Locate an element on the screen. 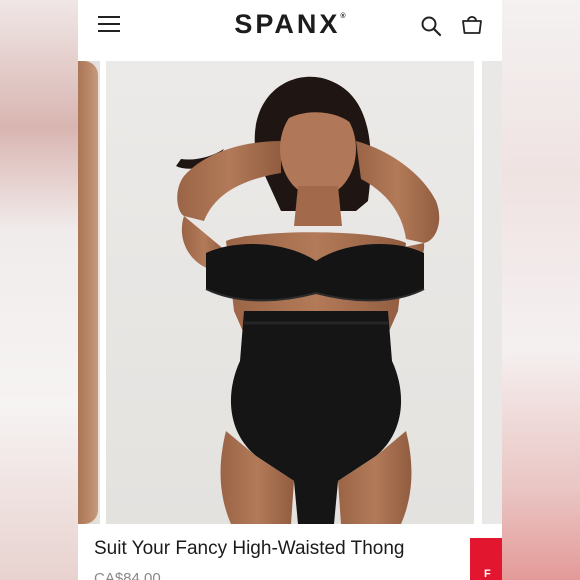 The image size is (580, 580). blurred-background-left is located at coordinates (39, 290).